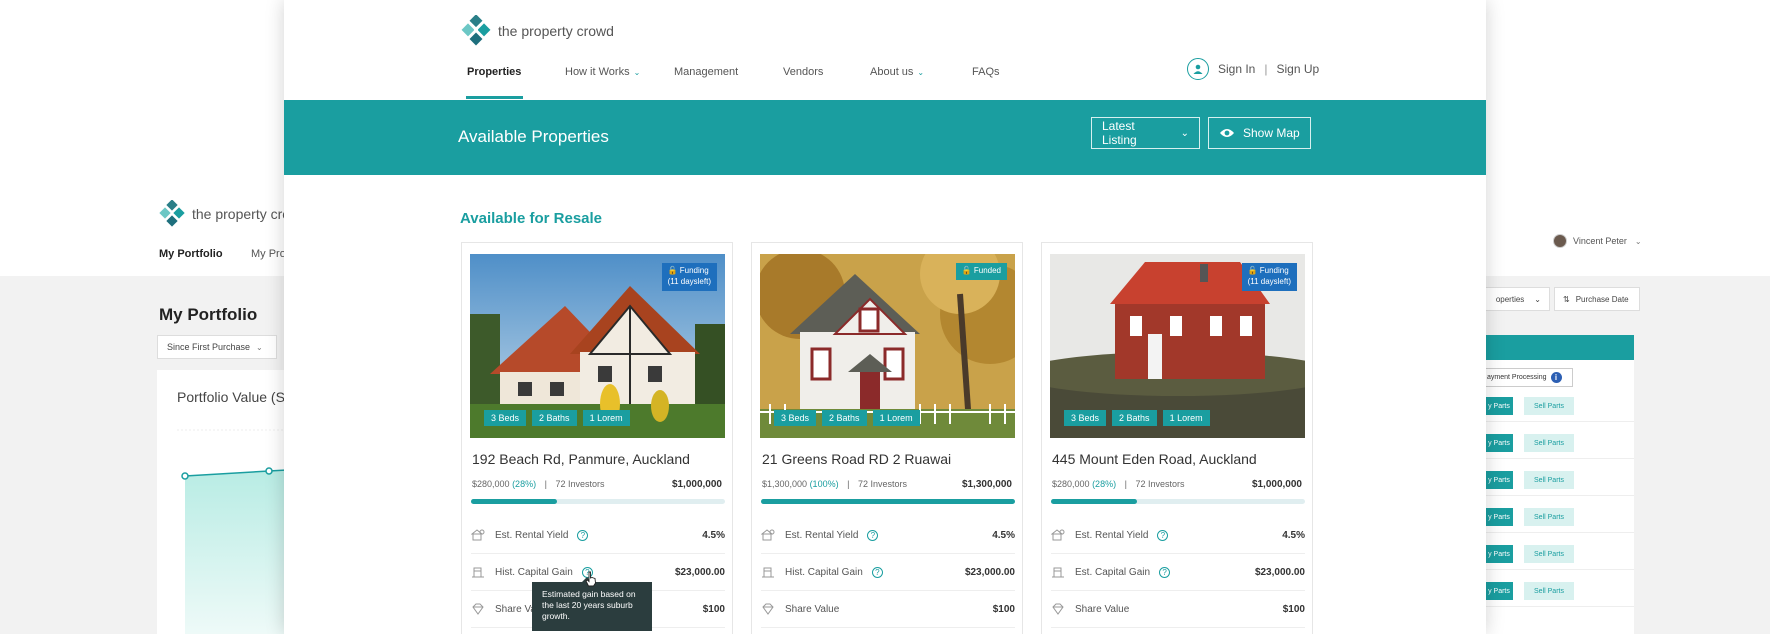 This screenshot has height=634, width=1770. I want to click on logo: the property crowd, so click(537, 31).